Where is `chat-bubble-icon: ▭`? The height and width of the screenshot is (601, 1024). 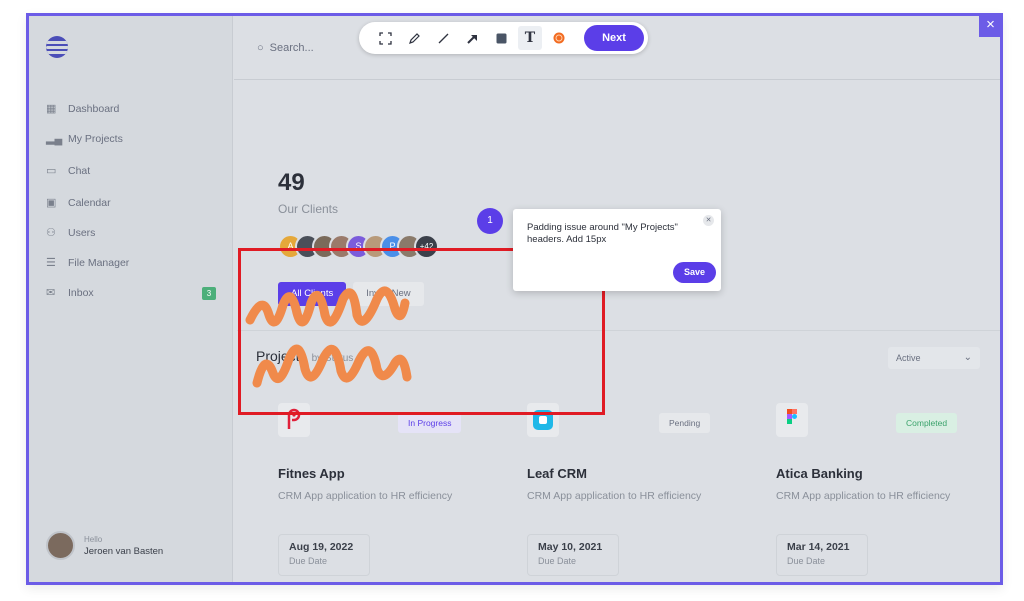
chat-bubble-icon: ▭ is located at coordinates (51, 171).